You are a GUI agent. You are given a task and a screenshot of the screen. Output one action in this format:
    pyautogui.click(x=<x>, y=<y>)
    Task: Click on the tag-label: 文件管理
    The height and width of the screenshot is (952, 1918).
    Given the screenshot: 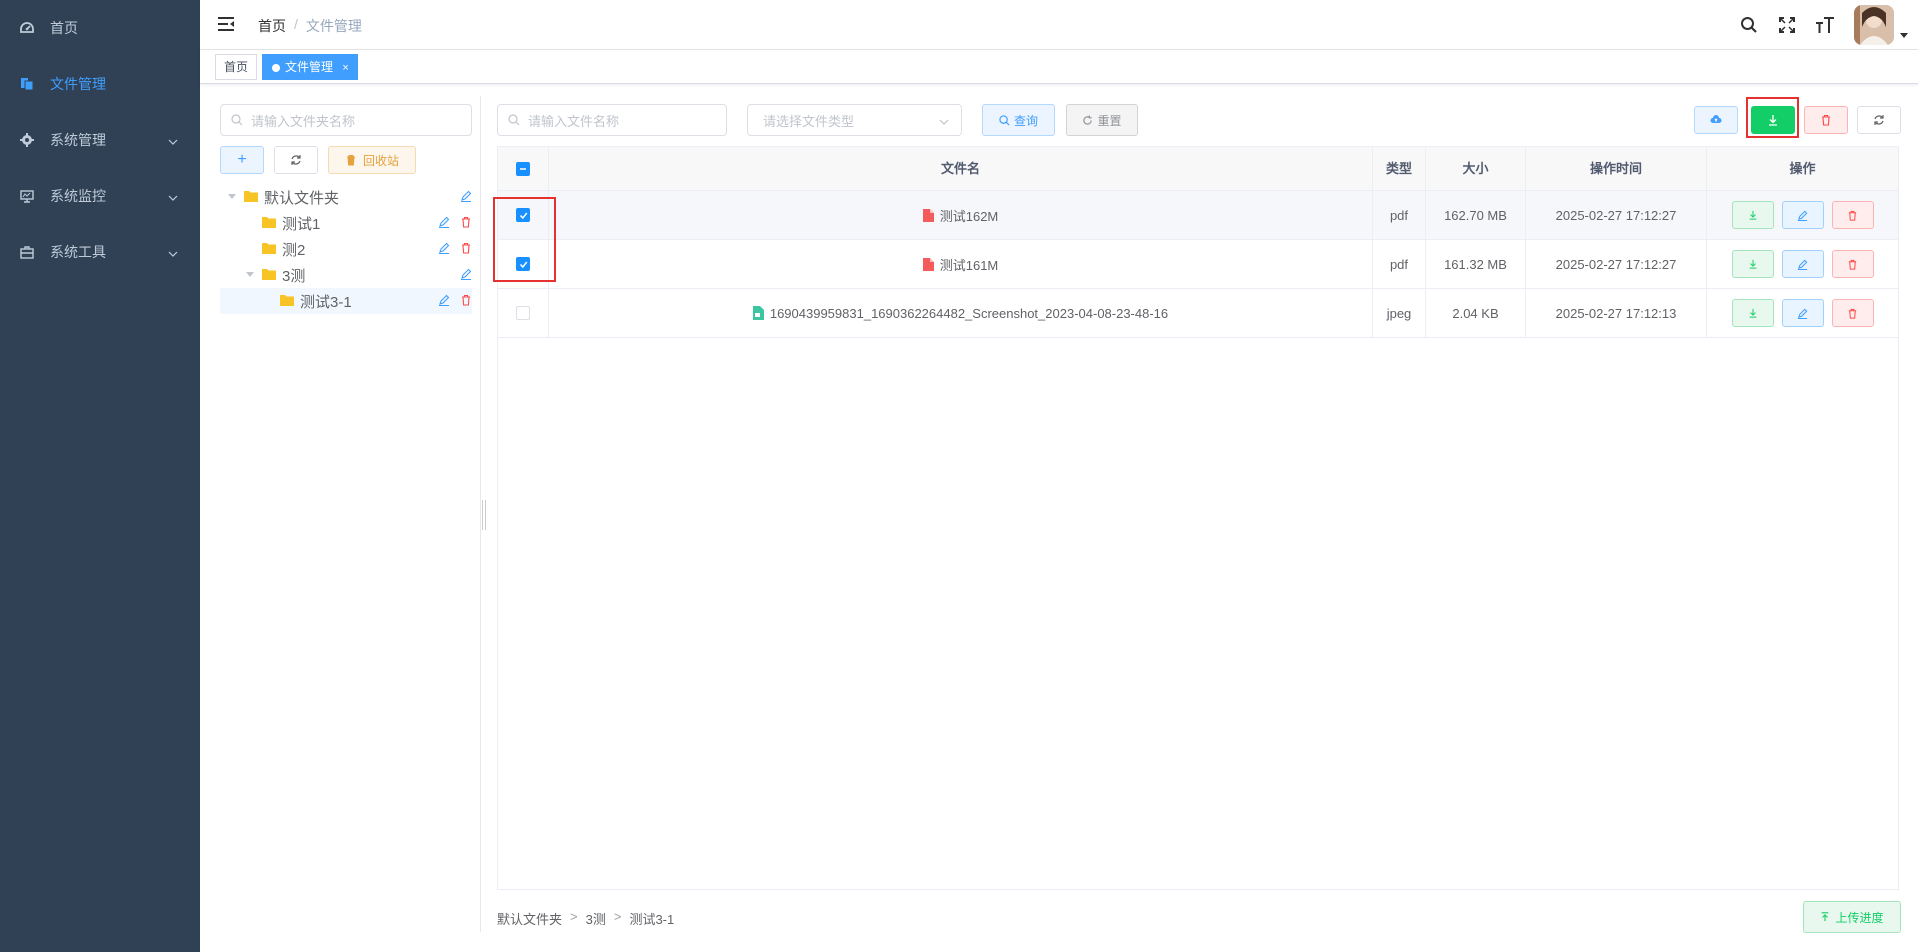 What is the action you would take?
    pyautogui.click(x=309, y=67)
    